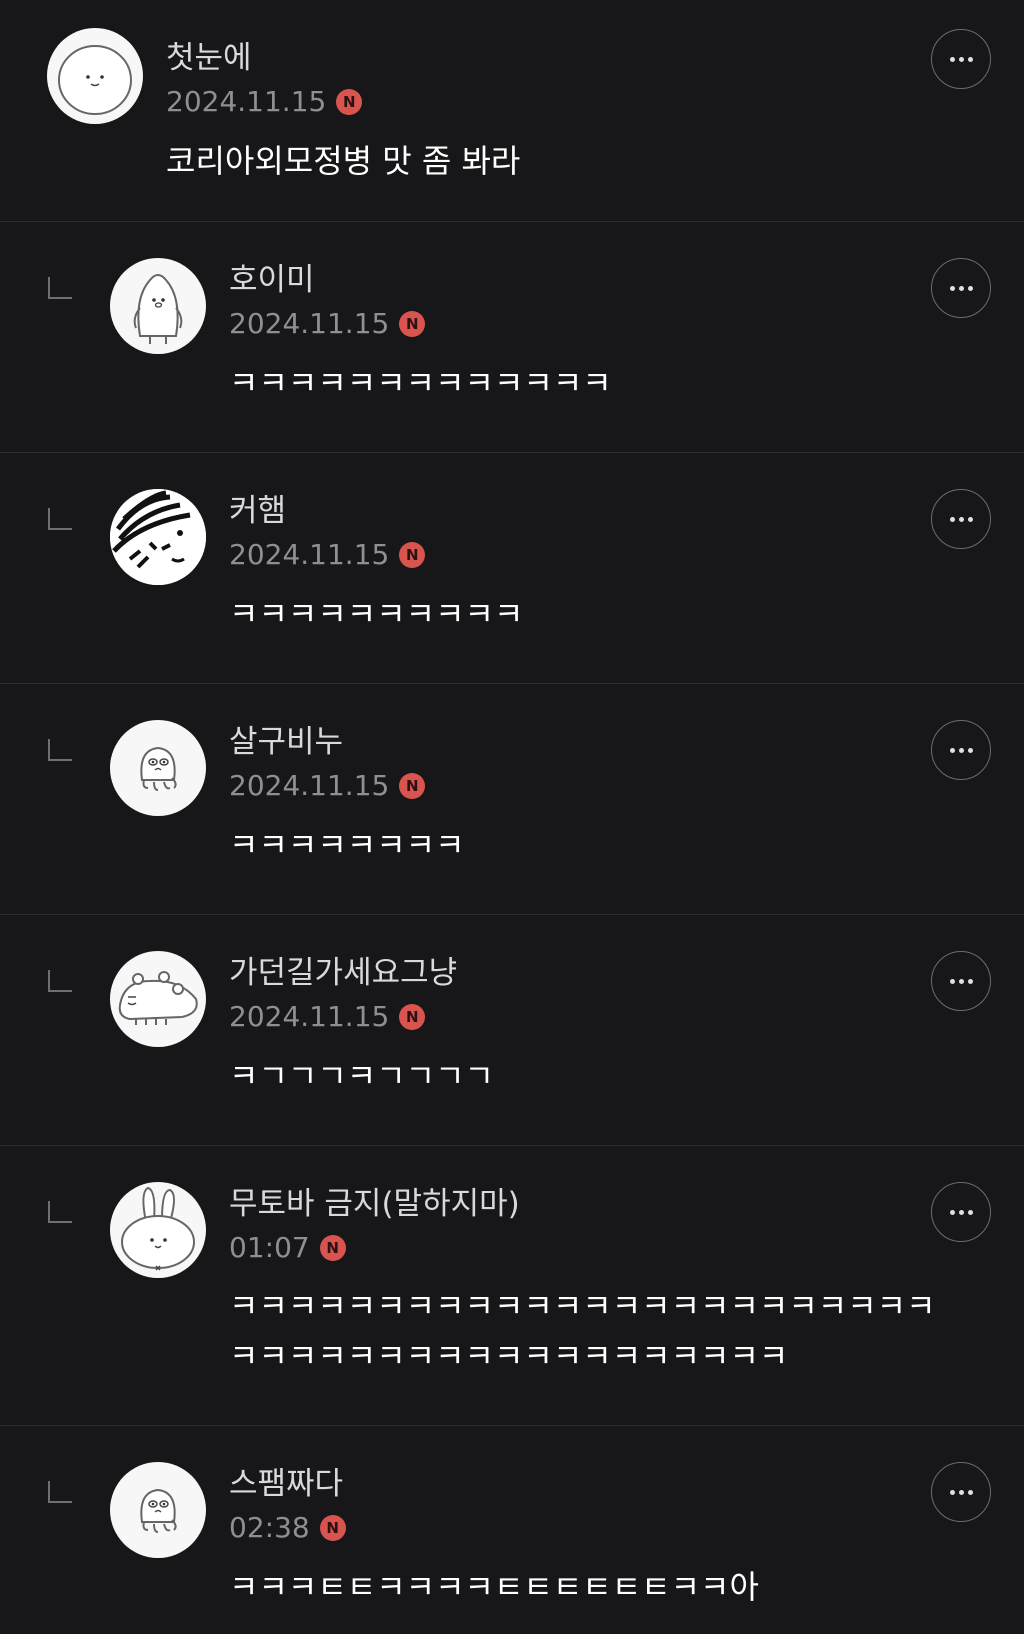 The width and height of the screenshot is (1024, 1634). Describe the element at coordinates (512, 337) in the screenshot. I see `reply-item: 호이미 2024.11.15 N ㅋㅋㅋㅋㅋㅋㅋㅋㅋㅋㅋㅋㅋ` at that location.